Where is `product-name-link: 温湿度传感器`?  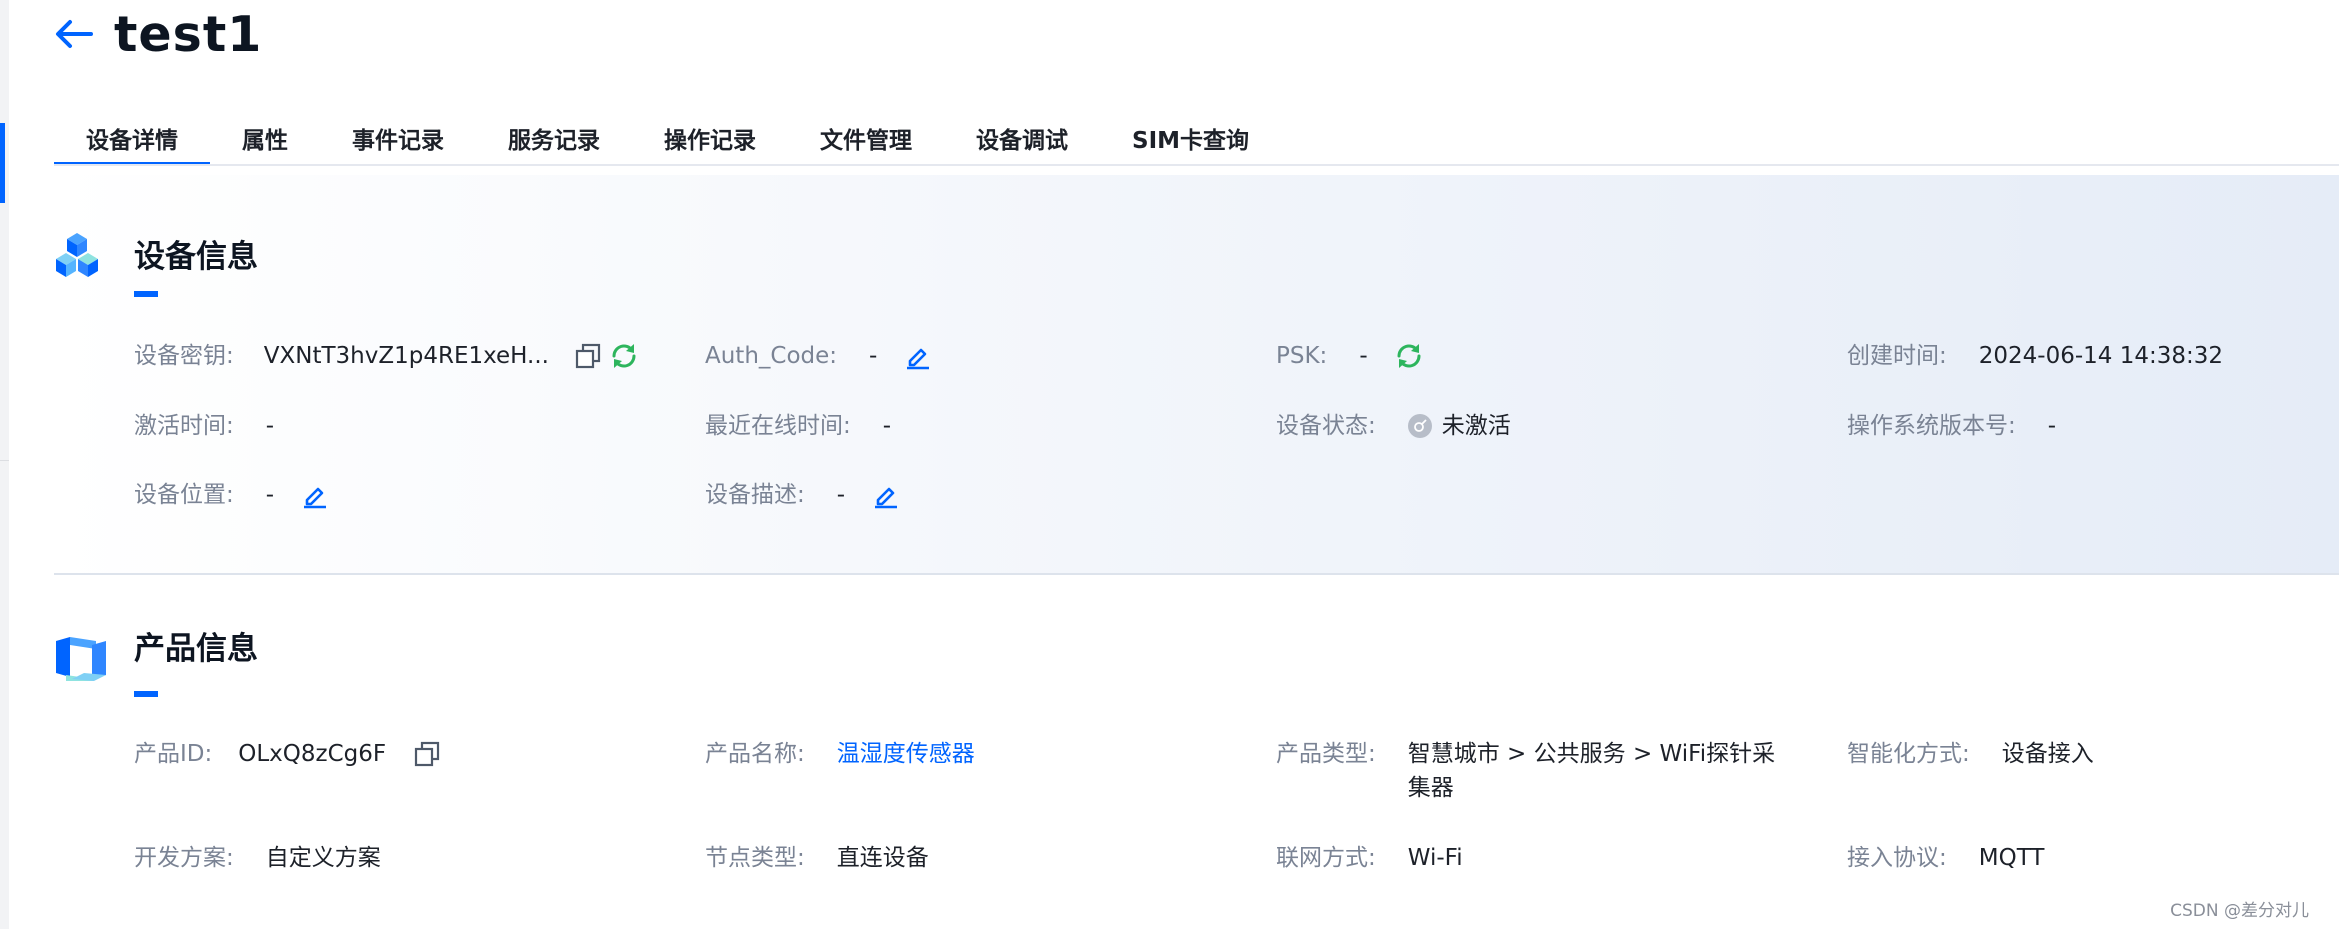 product-name-link: 温湿度传感器 is located at coordinates (906, 754).